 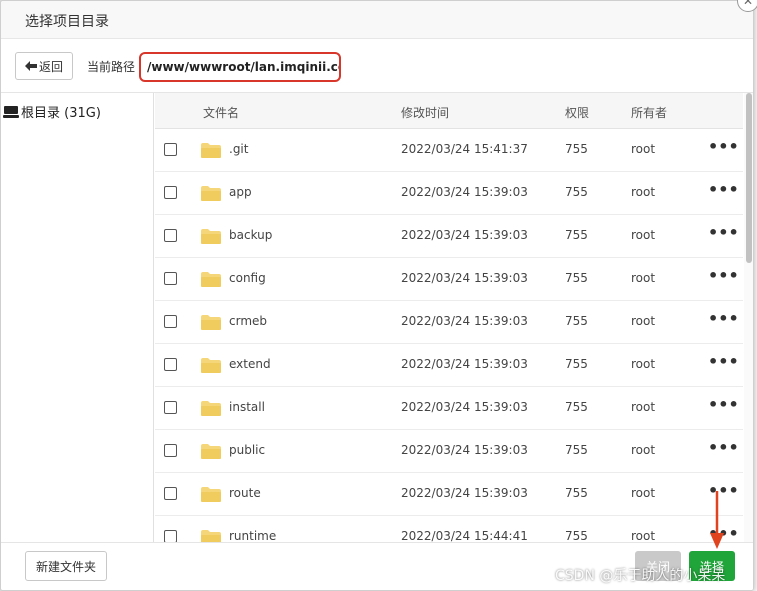 What do you see at coordinates (449, 322) in the screenshot?
I see `table-row: crmeb 2022/03/24 15:39:03 755 root •••` at bounding box center [449, 322].